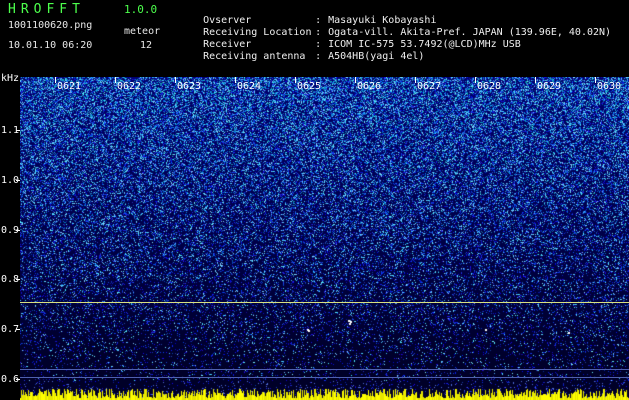 Image resolution: width=629 pixels, height=400 pixels. Describe the element at coordinates (46, 9) in the screenshot. I see `app-logo: HROFFT` at that location.